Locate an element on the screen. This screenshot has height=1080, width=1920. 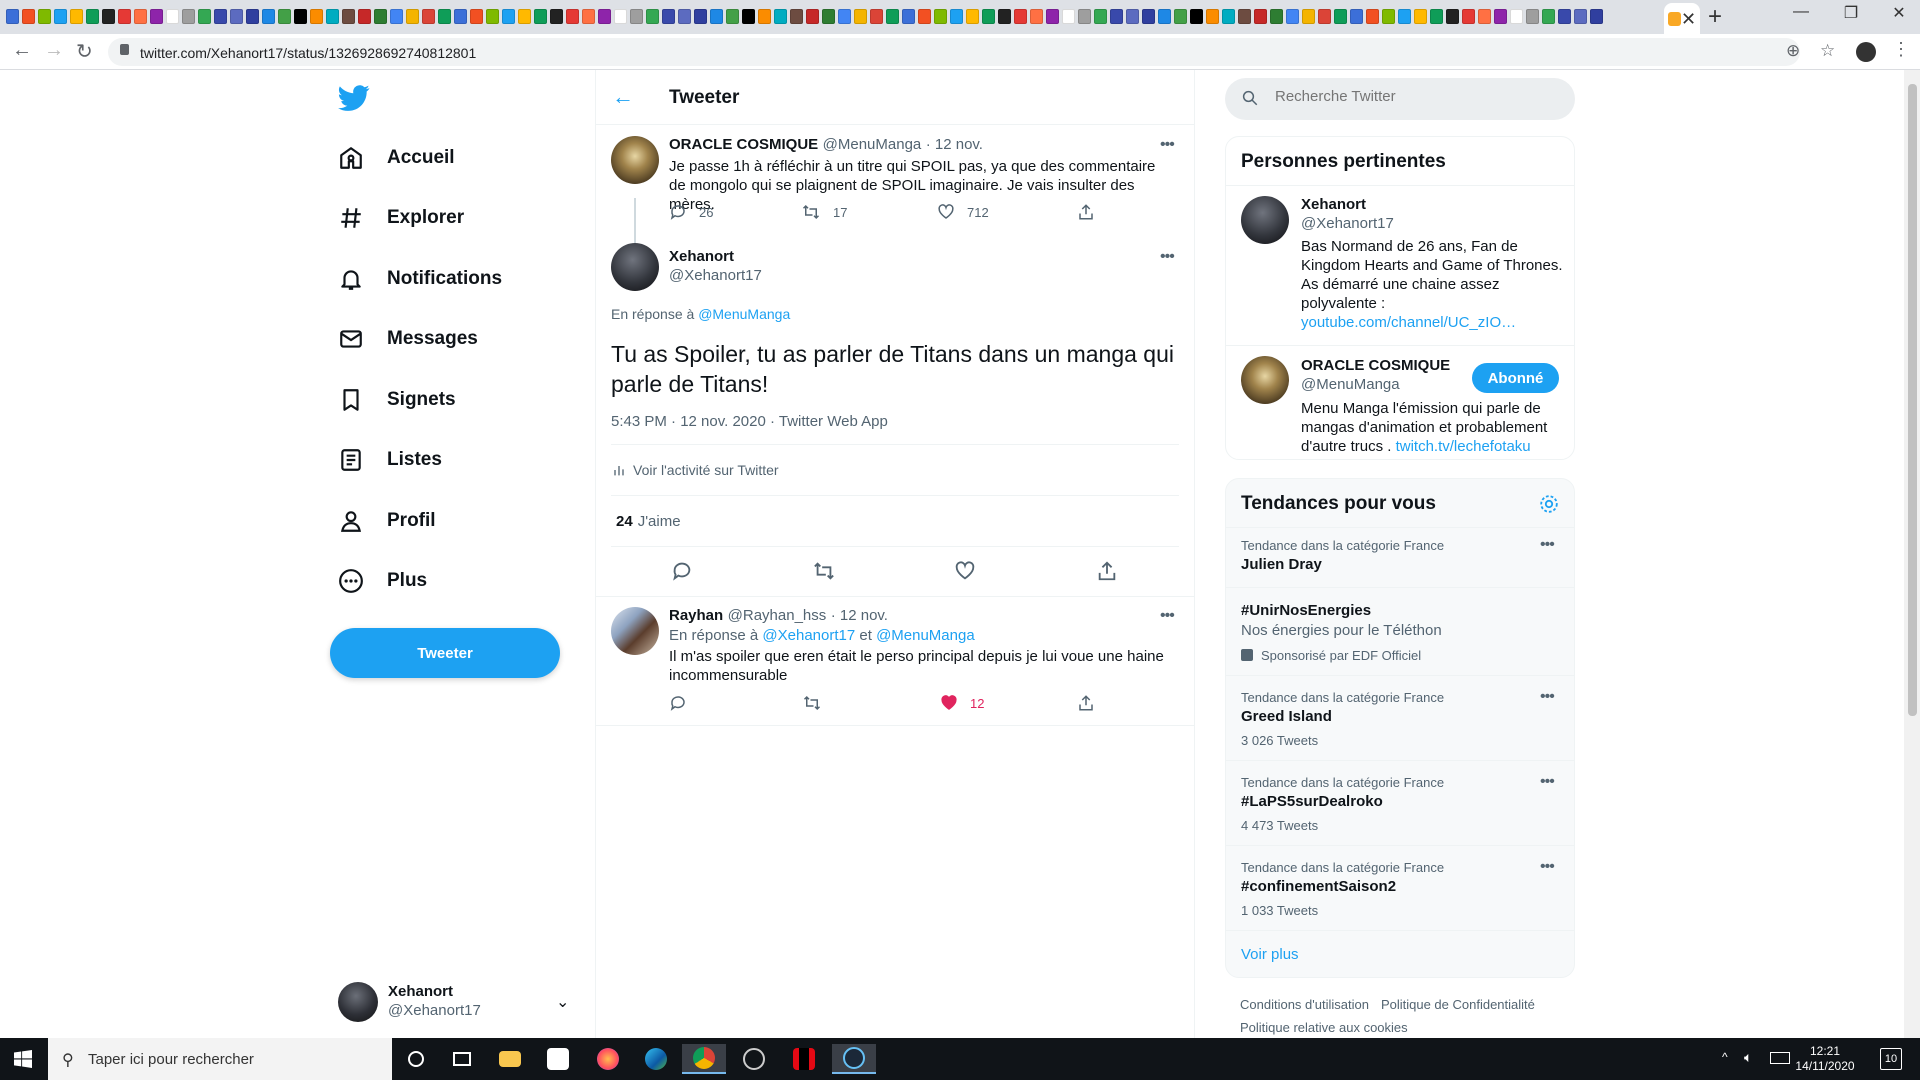
chrome-icon is located at coordinates (704, 1059).